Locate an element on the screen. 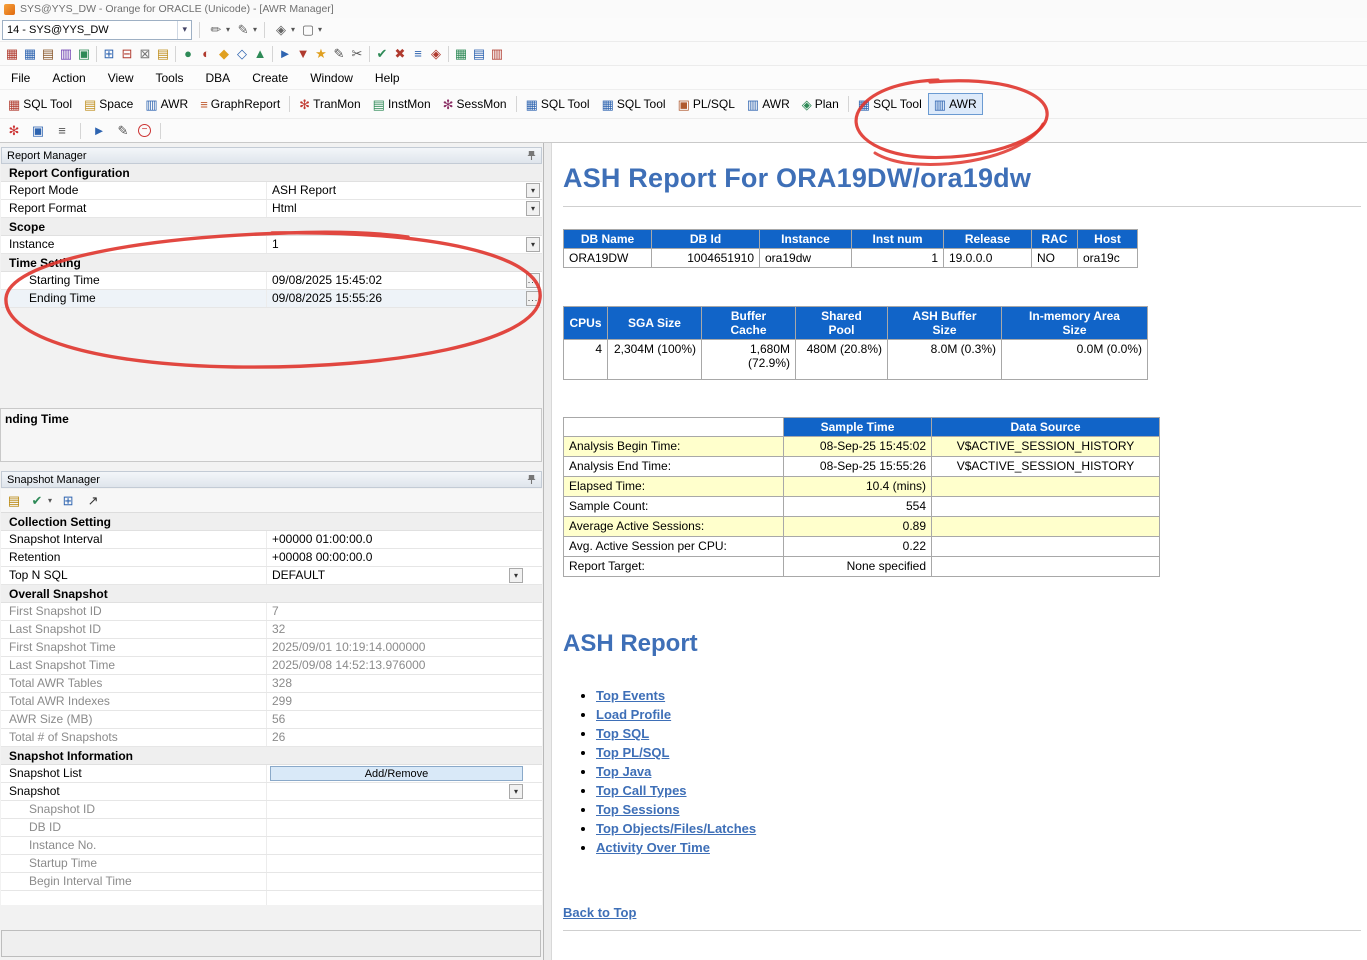  panel-splitter is located at coordinates (548, 551).